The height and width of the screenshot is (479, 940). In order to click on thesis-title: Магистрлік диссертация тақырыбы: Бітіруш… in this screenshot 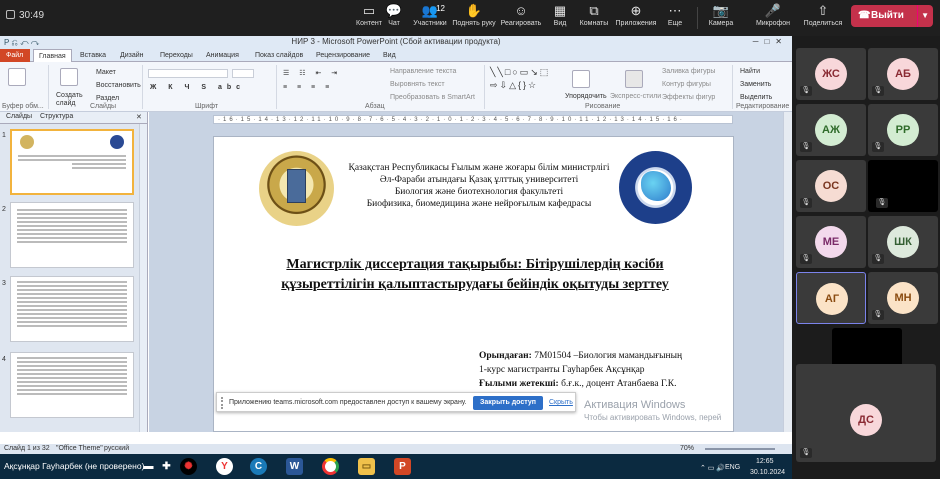, I will do `click(475, 274)`.